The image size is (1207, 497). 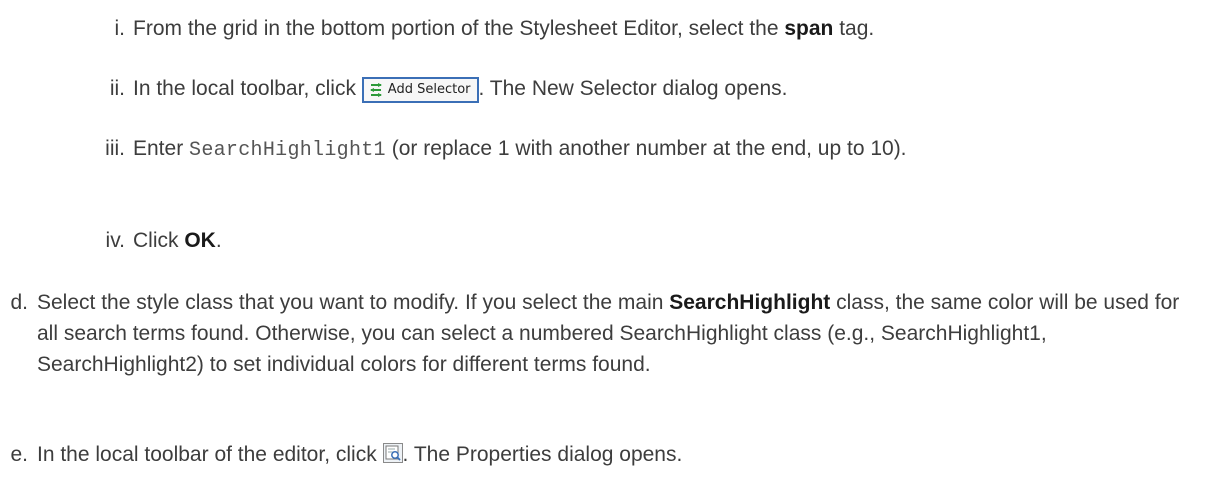 What do you see at coordinates (115, 240) in the screenshot?
I see `step-iv-marker: iv.` at bounding box center [115, 240].